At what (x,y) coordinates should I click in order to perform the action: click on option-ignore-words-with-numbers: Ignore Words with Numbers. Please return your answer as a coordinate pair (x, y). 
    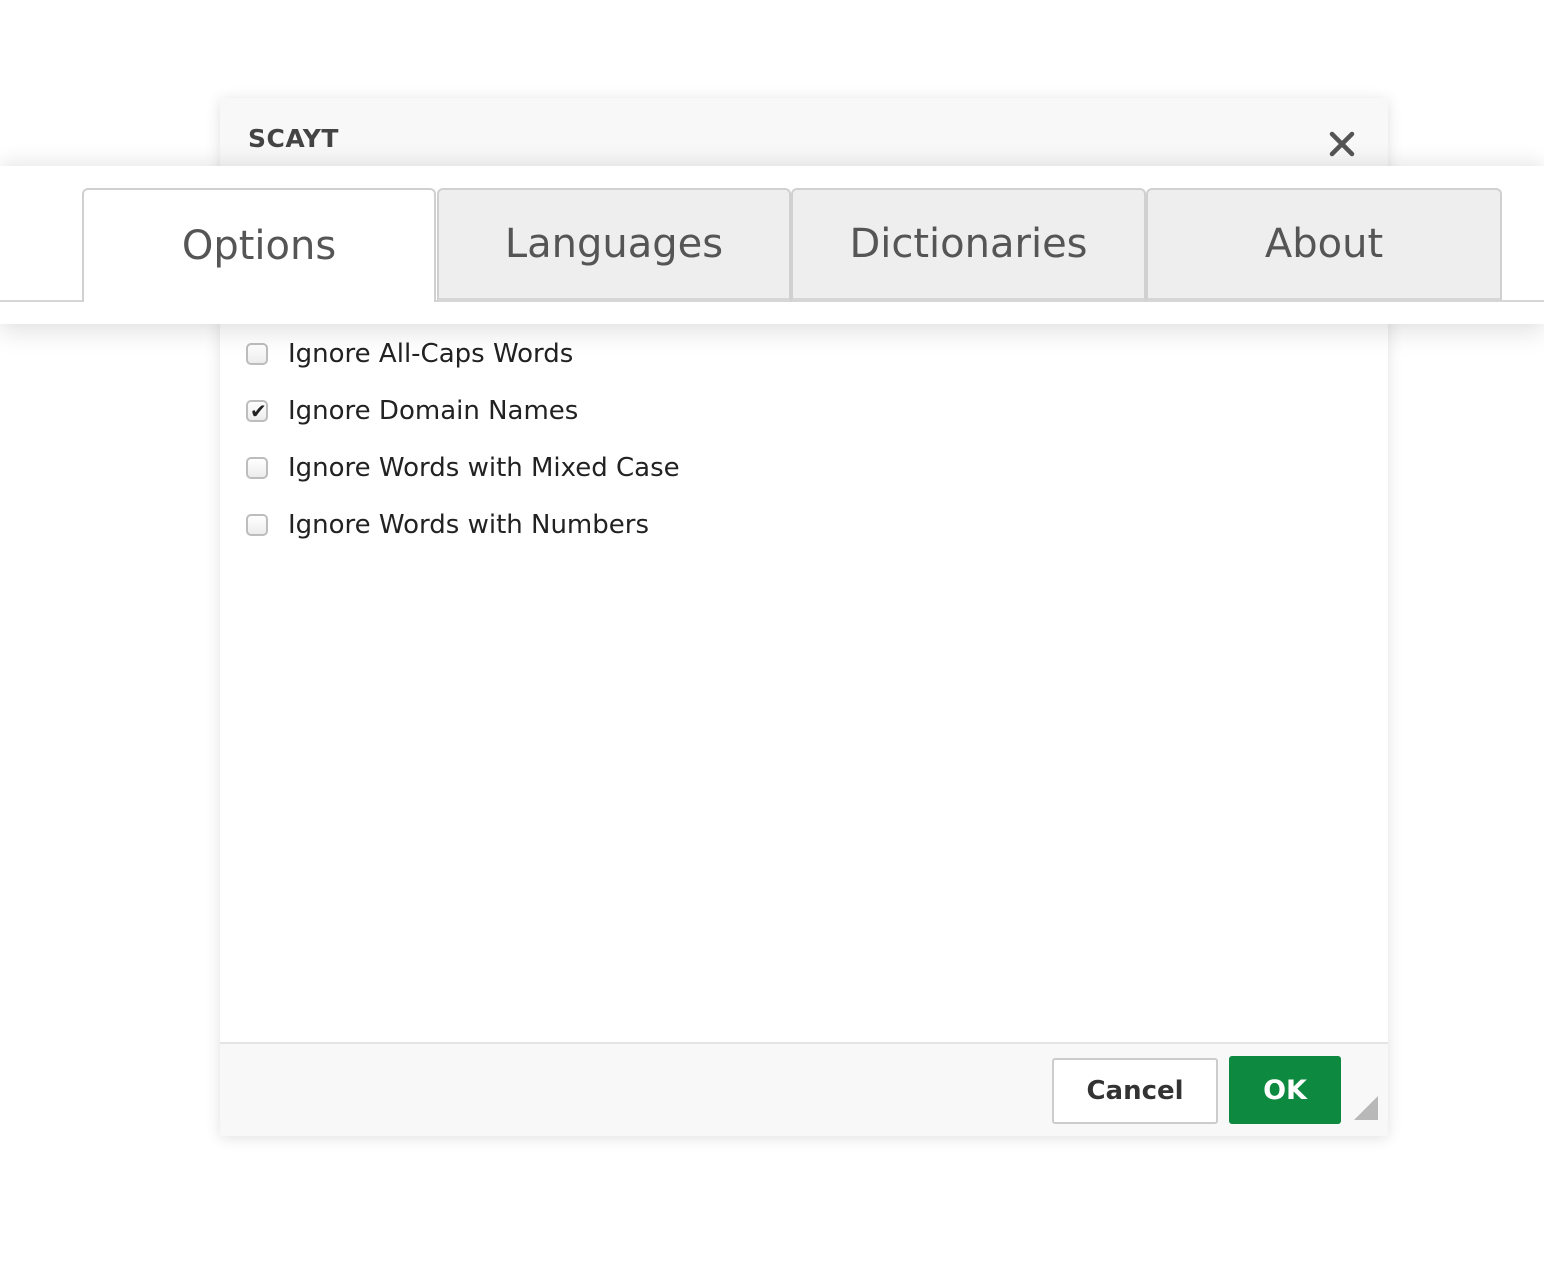
    Looking at the image, I should click on (447, 525).